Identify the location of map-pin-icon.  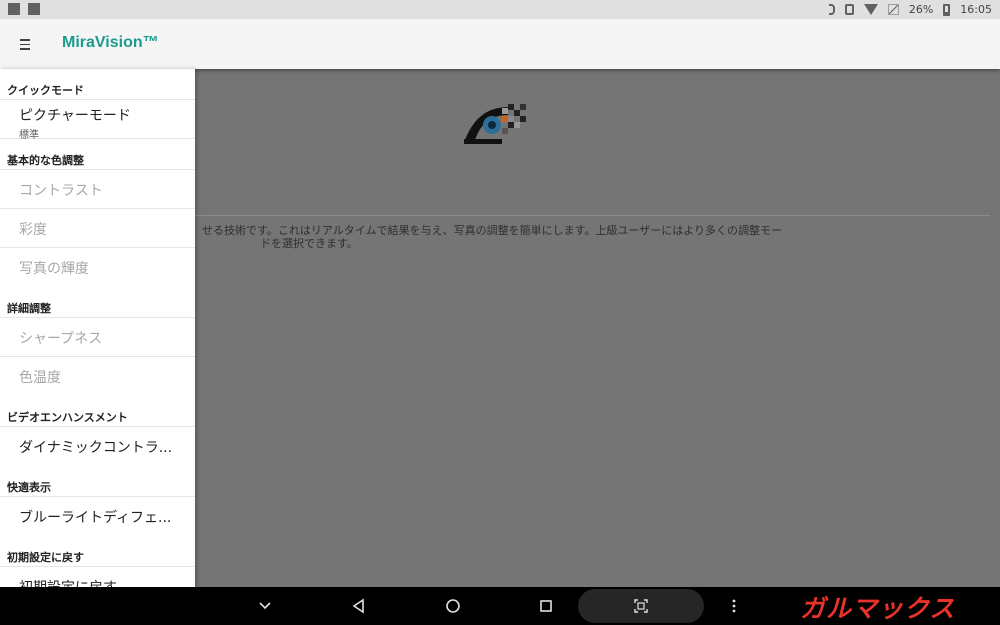
(14, 9).